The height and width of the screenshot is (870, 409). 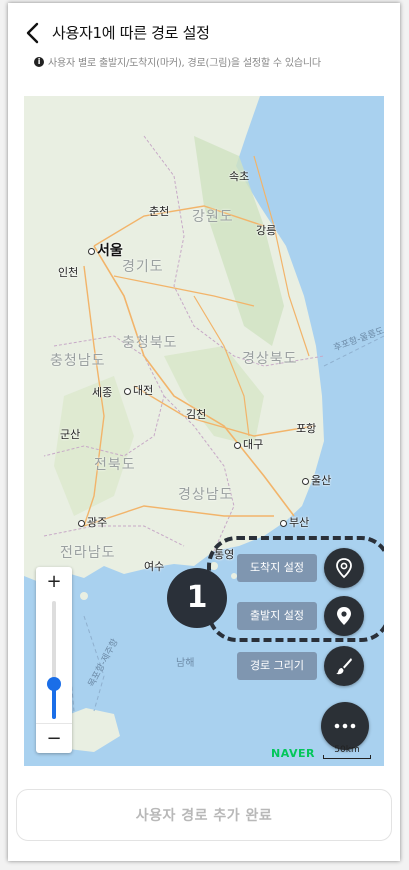 I want to click on info-text: 사용자 별로 출발지/도착지(마커), 경로(그림)을 설정할 수 있습니다, so click(x=184, y=63).